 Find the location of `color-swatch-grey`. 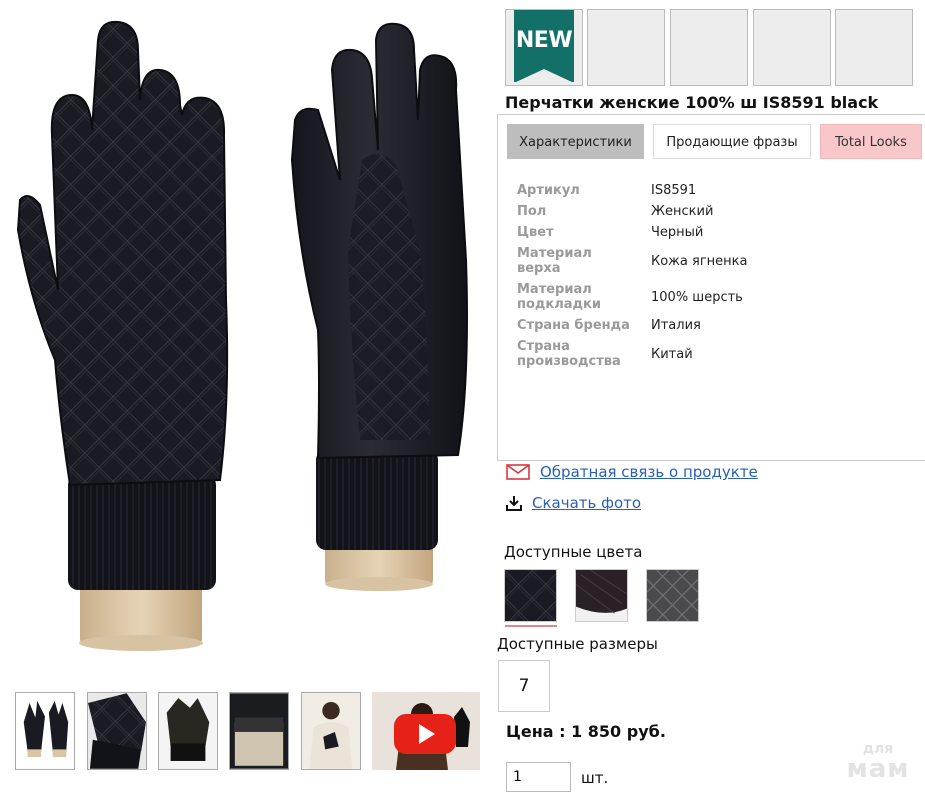

color-swatch-grey is located at coordinates (672, 595).